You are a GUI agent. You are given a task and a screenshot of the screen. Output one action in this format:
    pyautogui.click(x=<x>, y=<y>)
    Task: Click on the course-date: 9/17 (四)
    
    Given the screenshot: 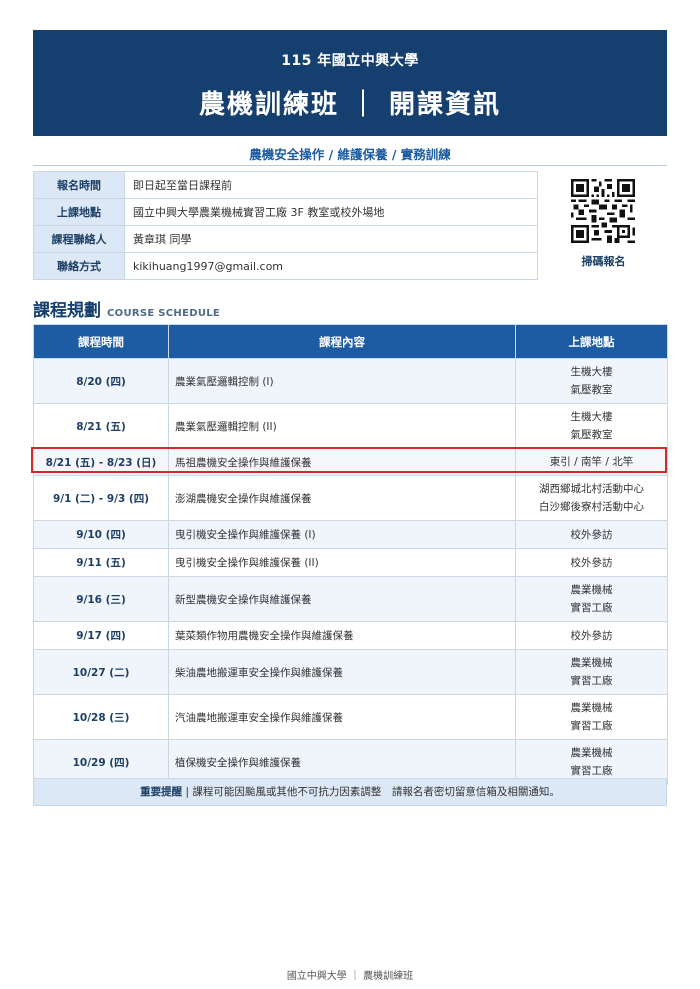 What is the action you would take?
    pyautogui.click(x=101, y=635)
    